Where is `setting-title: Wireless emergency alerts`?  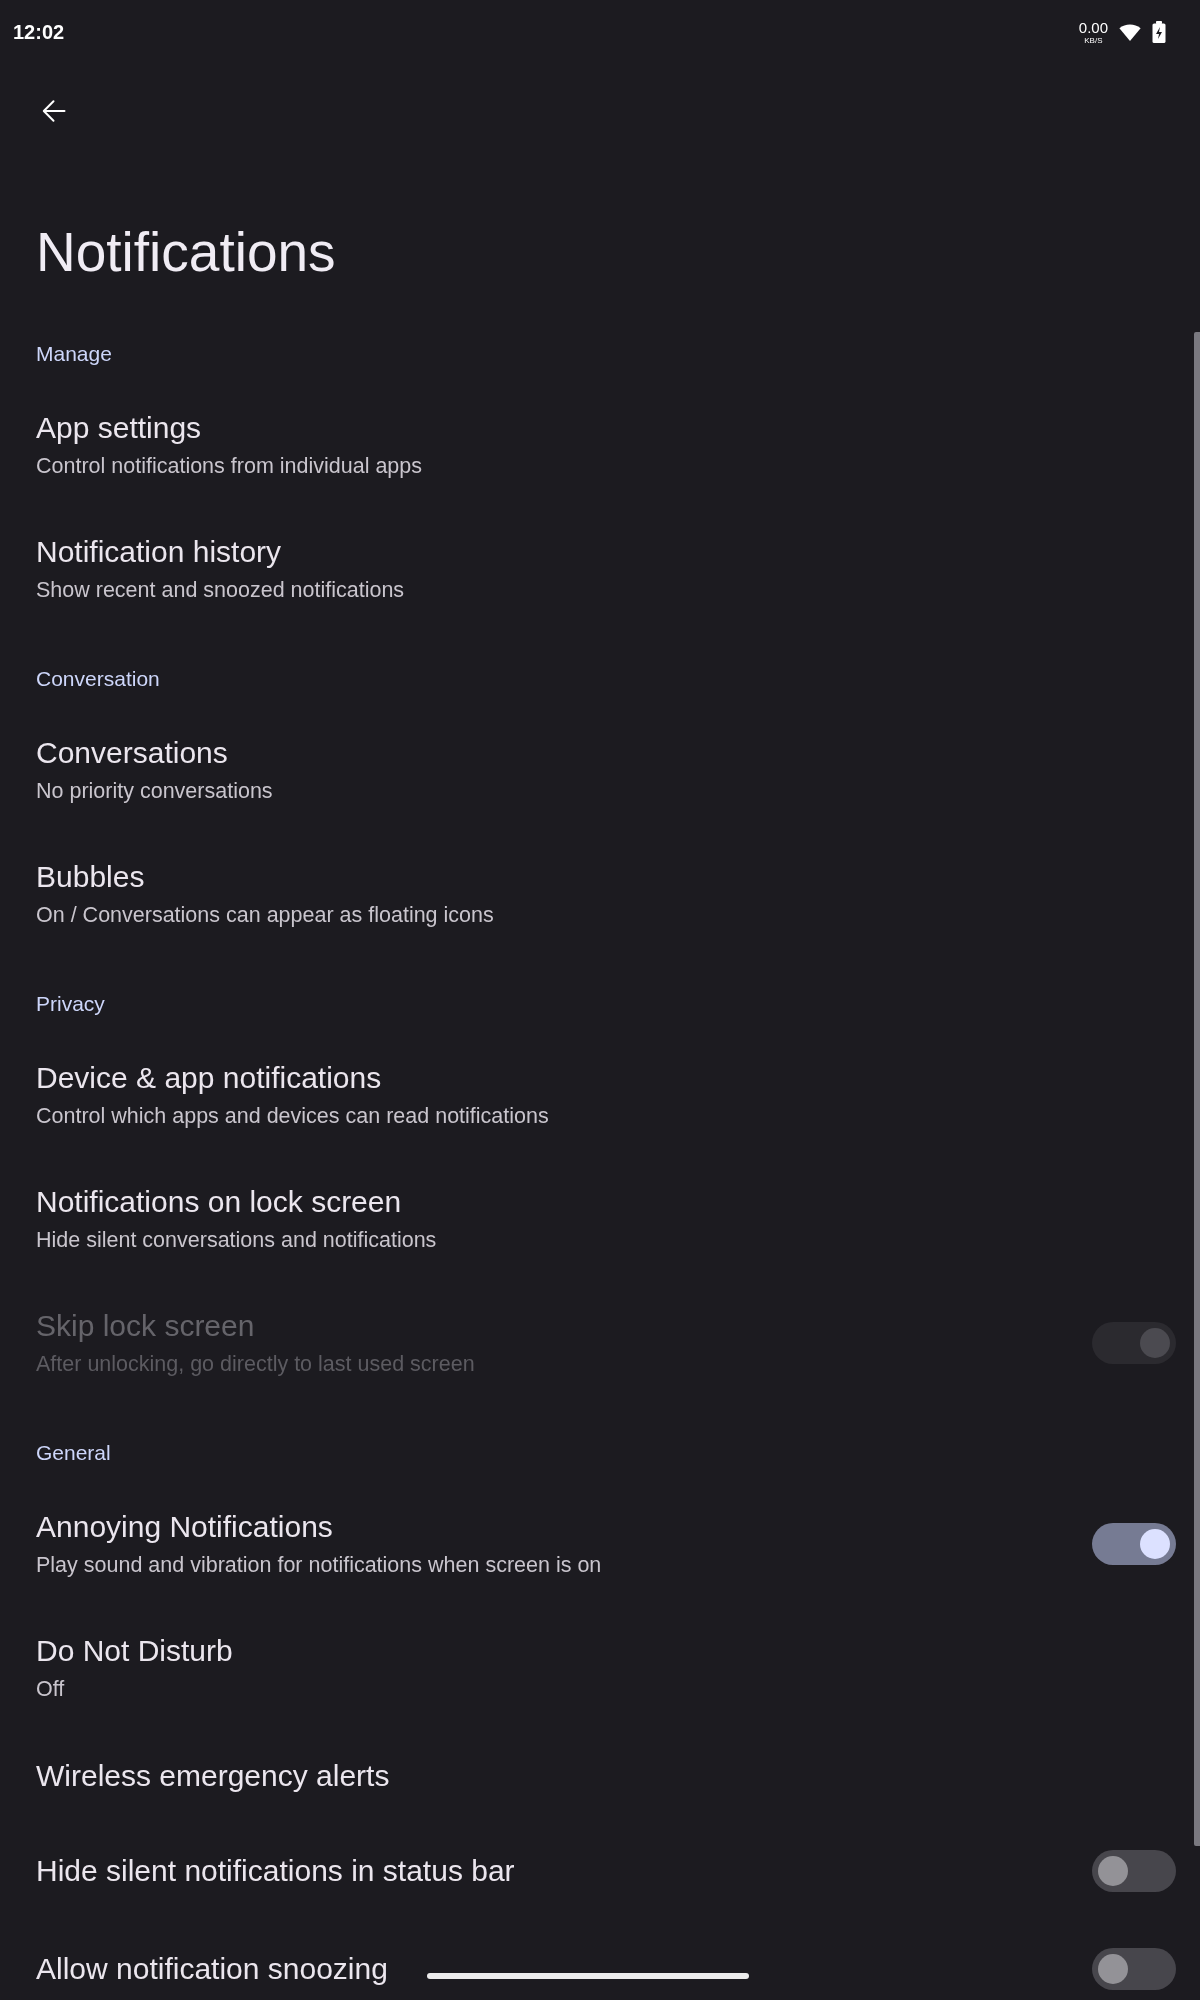
setting-title: Wireless emergency alerts is located at coordinates (213, 1776).